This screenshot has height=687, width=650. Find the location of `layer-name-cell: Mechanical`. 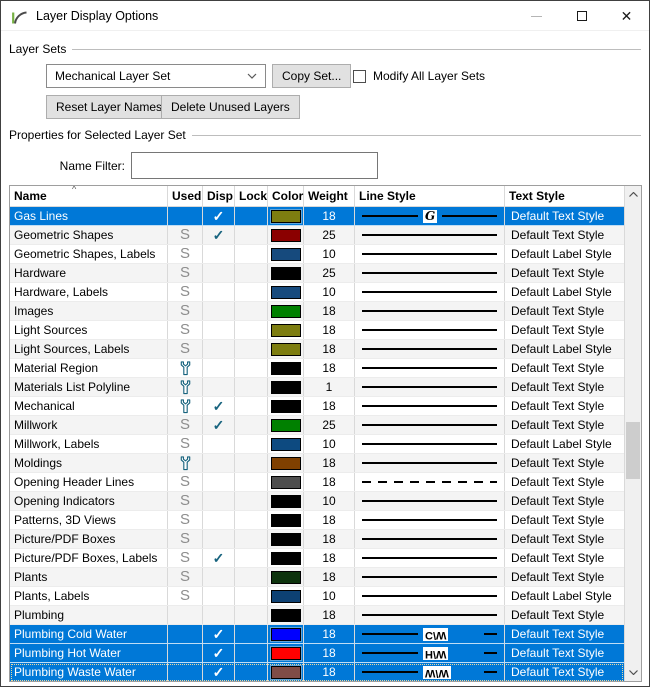

layer-name-cell: Mechanical is located at coordinates (89, 406).